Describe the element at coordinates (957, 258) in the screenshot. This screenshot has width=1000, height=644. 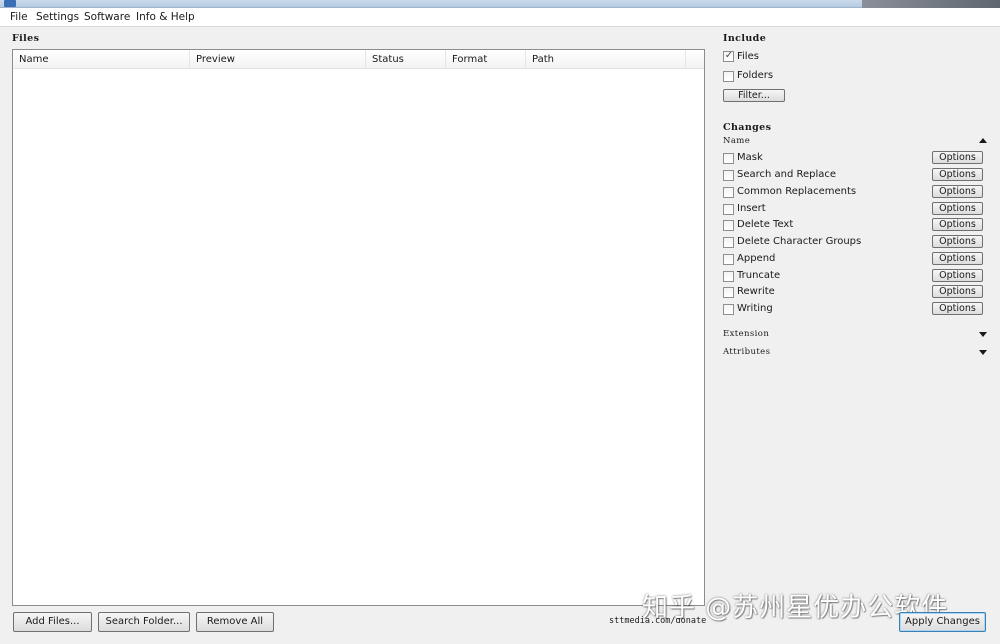
I see `options-button-append: Options` at that location.